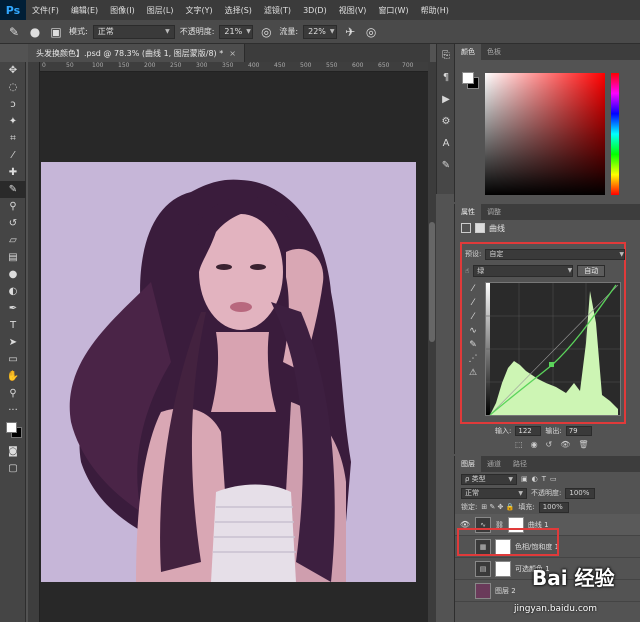 This screenshot has width=640, height=622. Describe the element at coordinates (467, 271) in the screenshot. I see `target-adjust-icon: ☝` at that location.